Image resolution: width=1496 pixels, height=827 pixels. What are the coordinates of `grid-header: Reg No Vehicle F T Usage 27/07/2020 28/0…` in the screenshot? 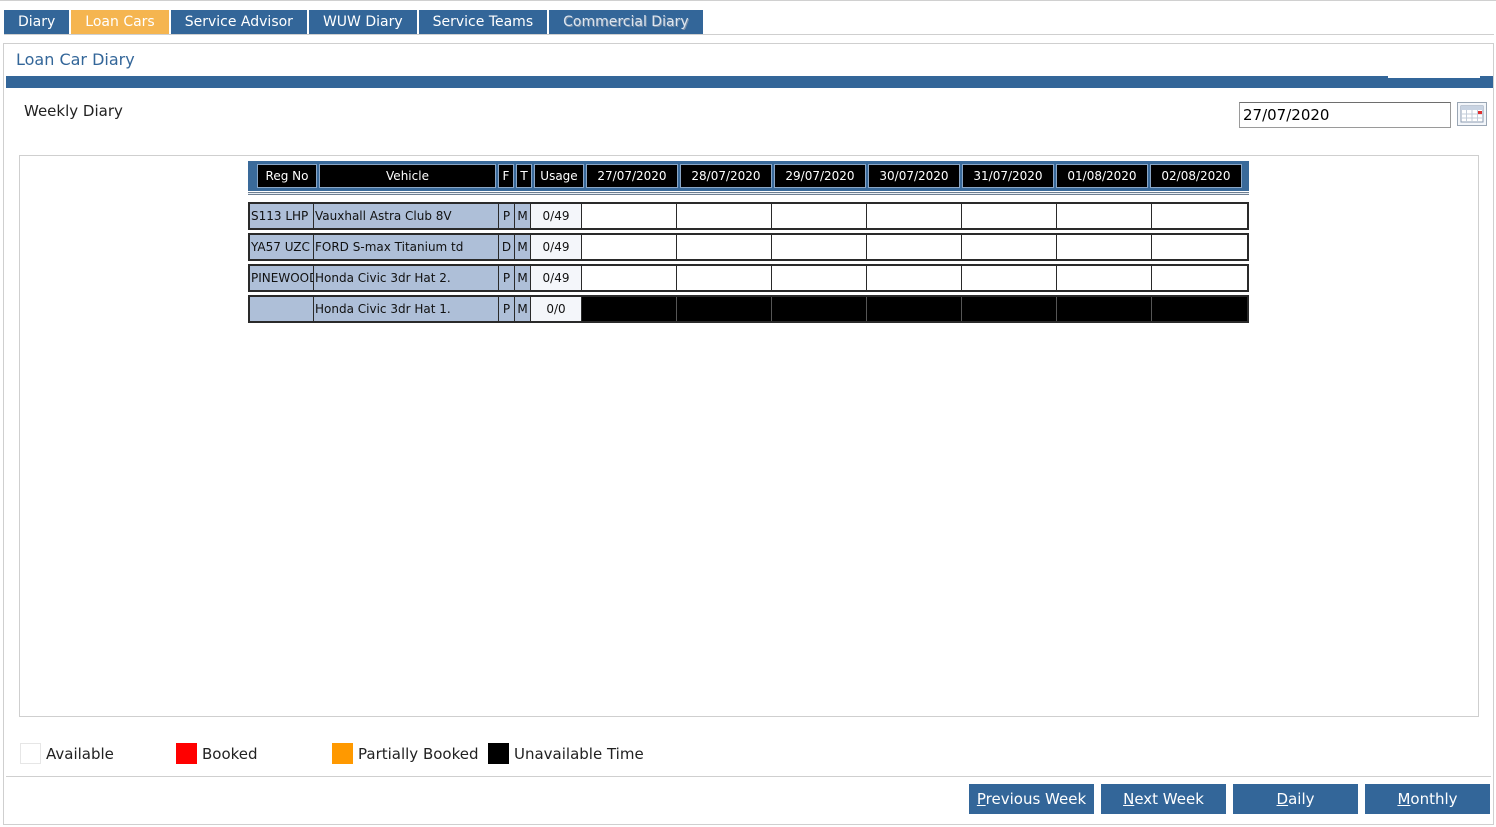 It's located at (748, 176).